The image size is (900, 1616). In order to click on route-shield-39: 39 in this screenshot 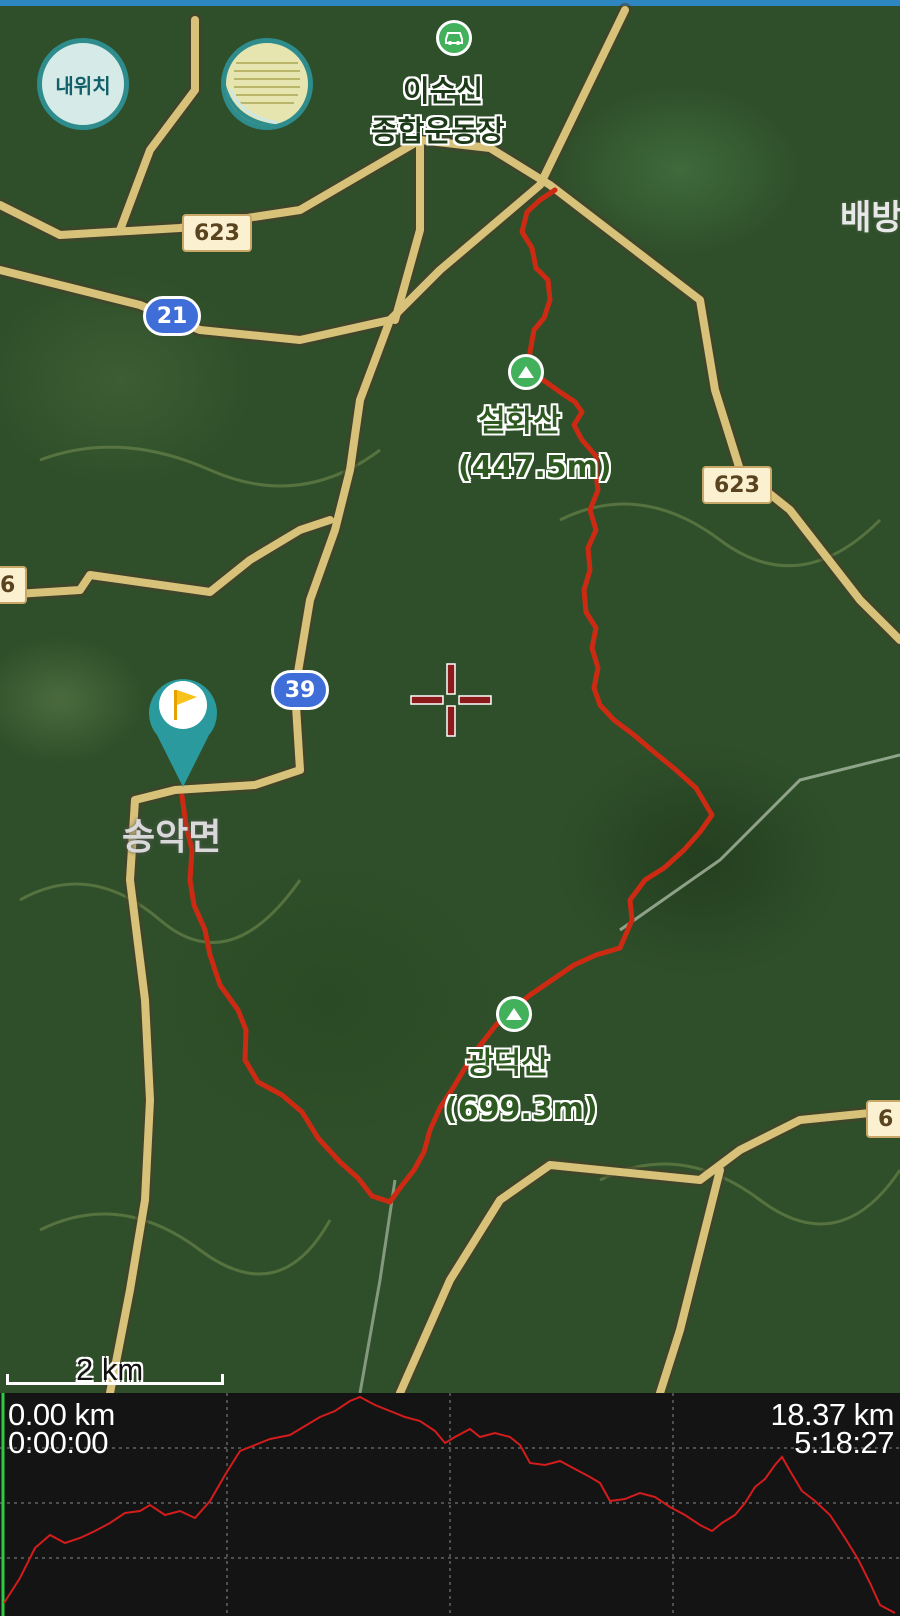, I will do `click(300, 690)`.